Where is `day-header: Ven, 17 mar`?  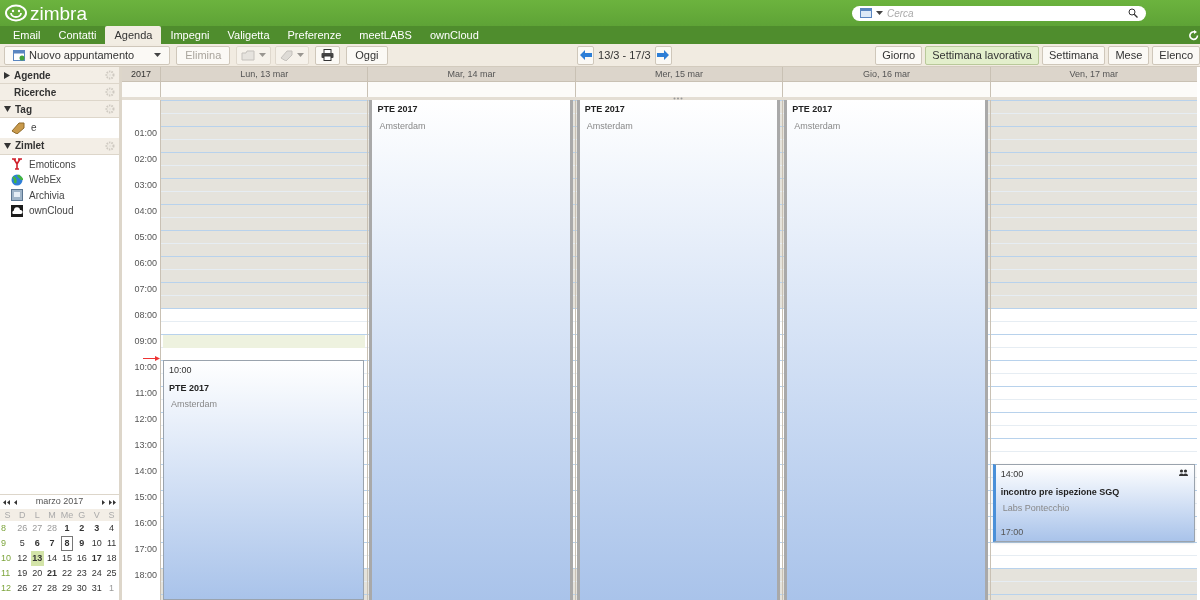
day-header: Ven, 17 mar is located at coordinates (1093, 74).